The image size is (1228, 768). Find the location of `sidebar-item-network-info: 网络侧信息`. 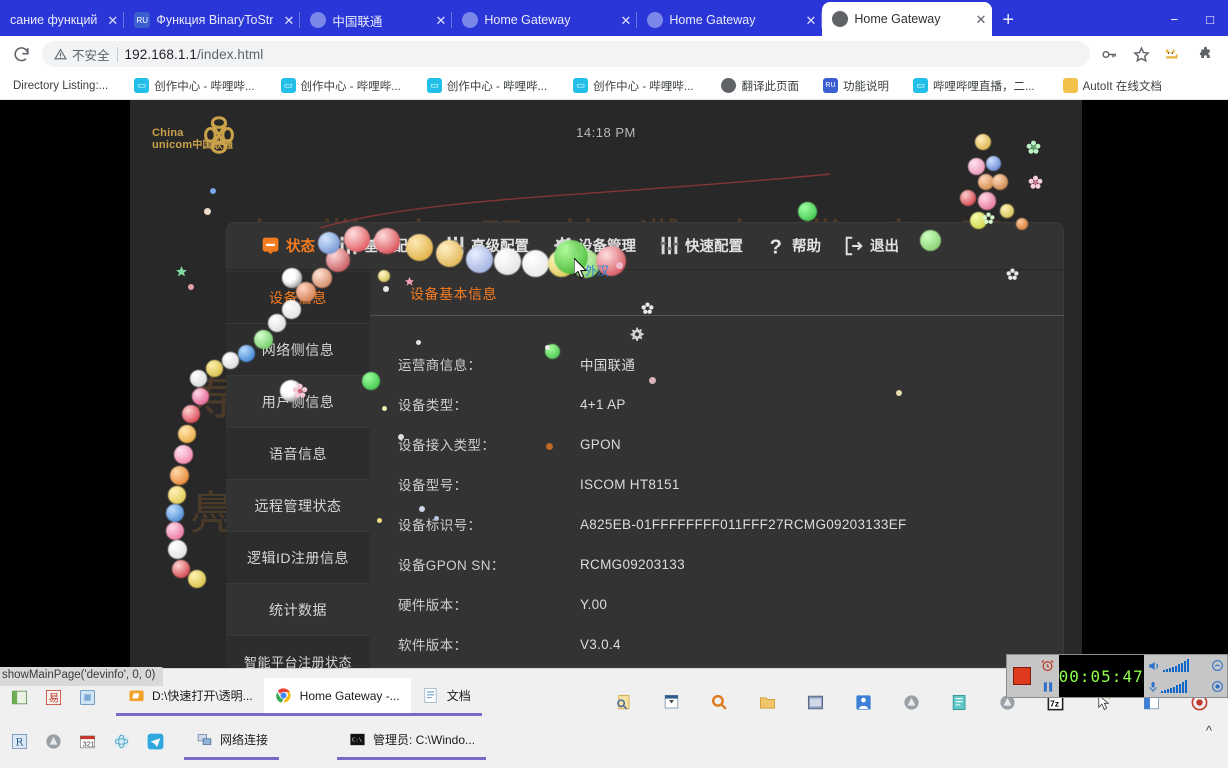

sidebar-item-network-info: 网络侧信息 is located at coordinates (298, 350).